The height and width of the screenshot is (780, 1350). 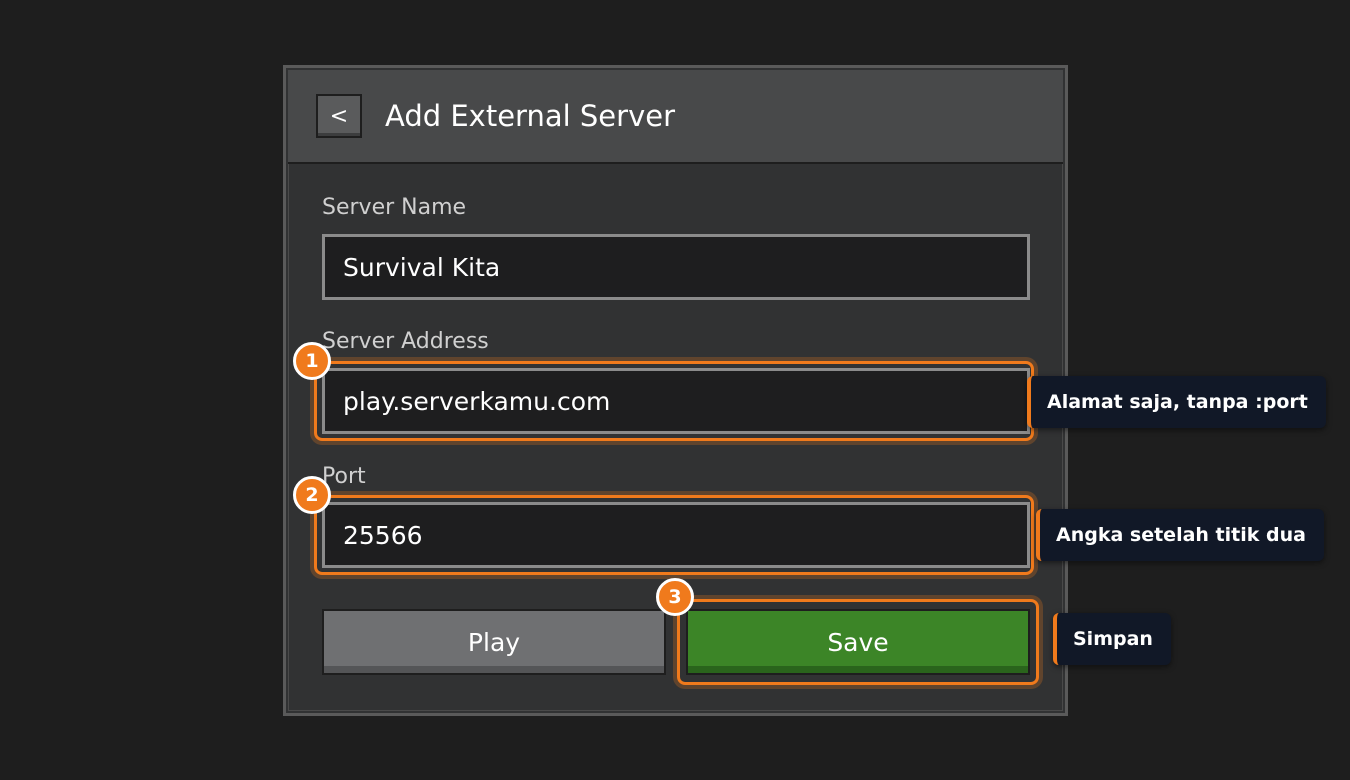 I want to click on chevron-left-icon: <, so click(x=339, y=116).